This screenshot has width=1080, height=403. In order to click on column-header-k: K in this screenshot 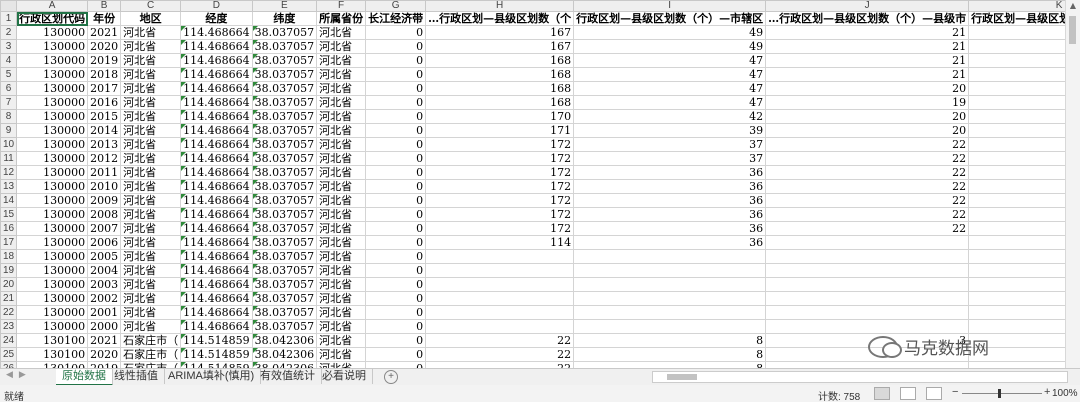, I will do `click(1024, 6)`.